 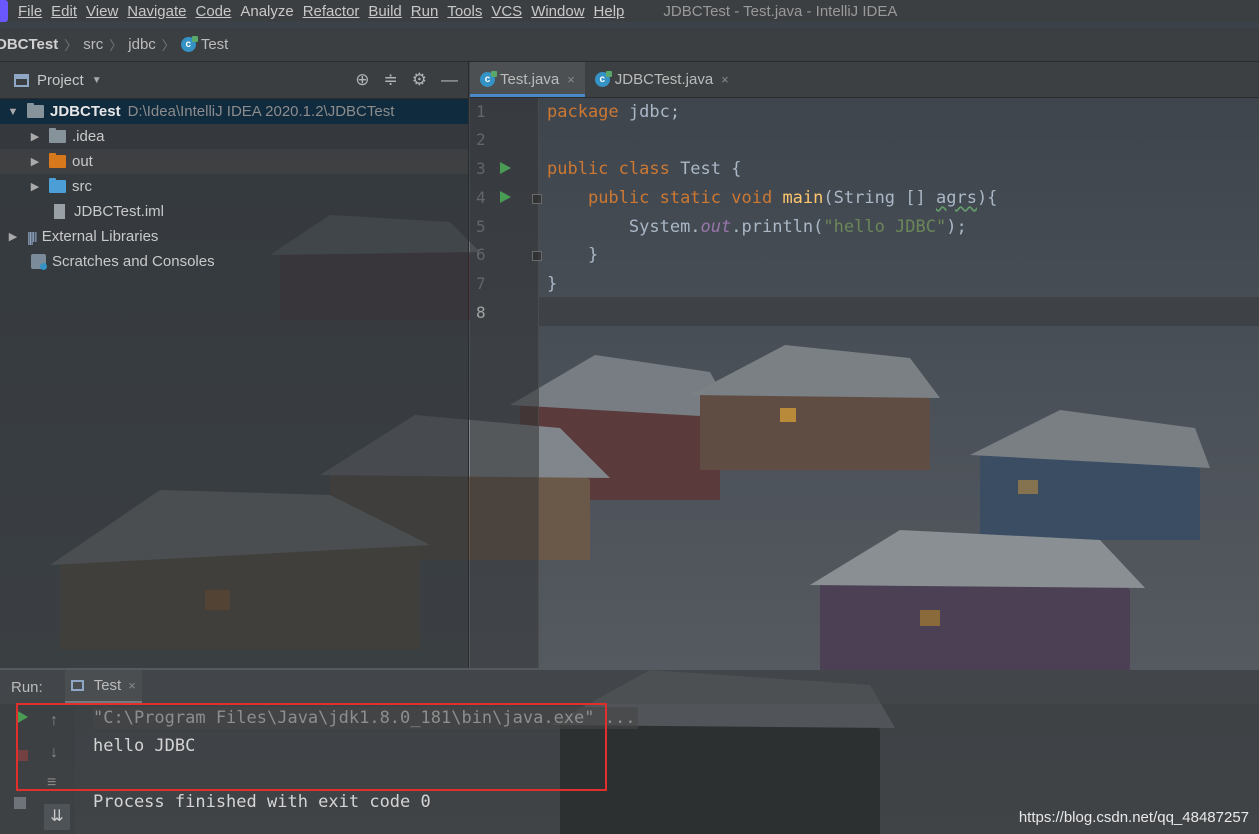 I want to click on menu-window: Window, so click(x=557, y=11).